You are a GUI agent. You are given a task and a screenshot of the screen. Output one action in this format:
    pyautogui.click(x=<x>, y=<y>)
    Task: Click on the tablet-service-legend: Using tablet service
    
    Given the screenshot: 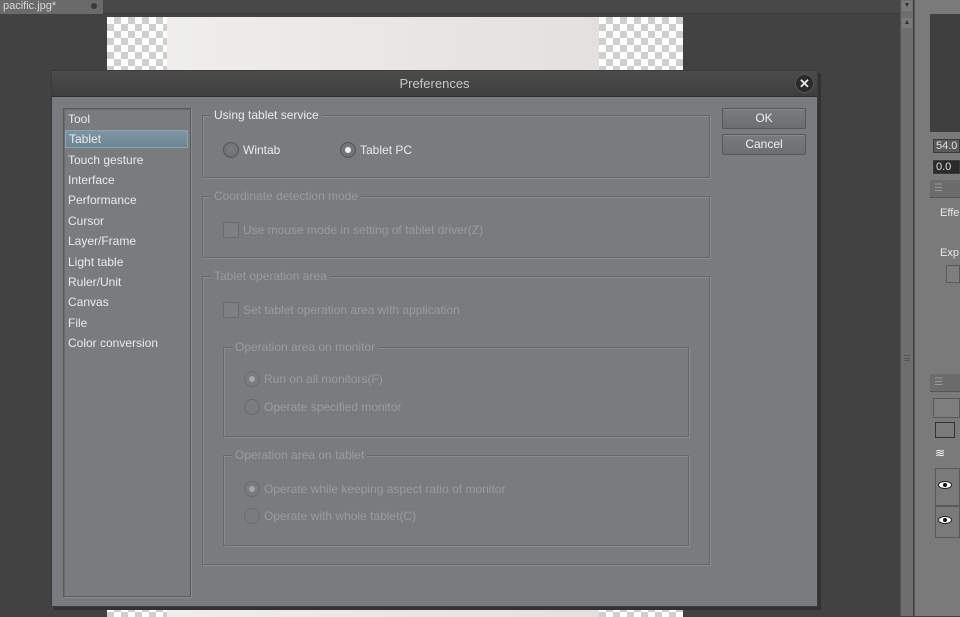 What is the action you would take?
    pyautogui.click(x=266, y=115)
    